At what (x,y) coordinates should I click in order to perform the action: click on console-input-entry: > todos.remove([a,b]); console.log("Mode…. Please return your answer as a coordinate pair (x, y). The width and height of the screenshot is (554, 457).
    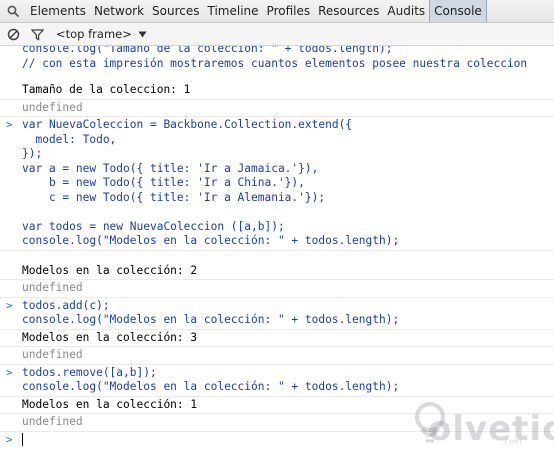
    Looking at the image, I should click on (277, 381).